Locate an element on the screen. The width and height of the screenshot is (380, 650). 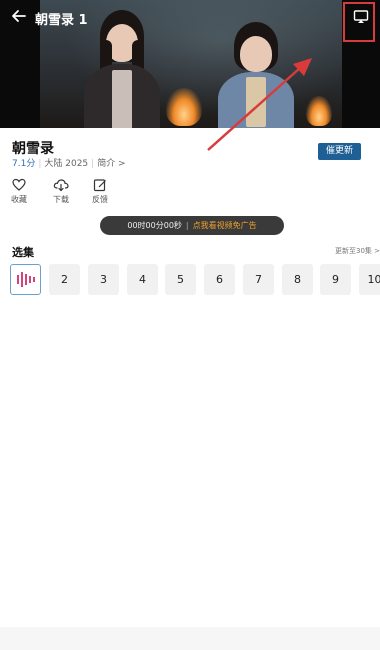
drama-meta: 7.1分 | 大陆 2025 | 简介 > is located at coordinates (69, 164).